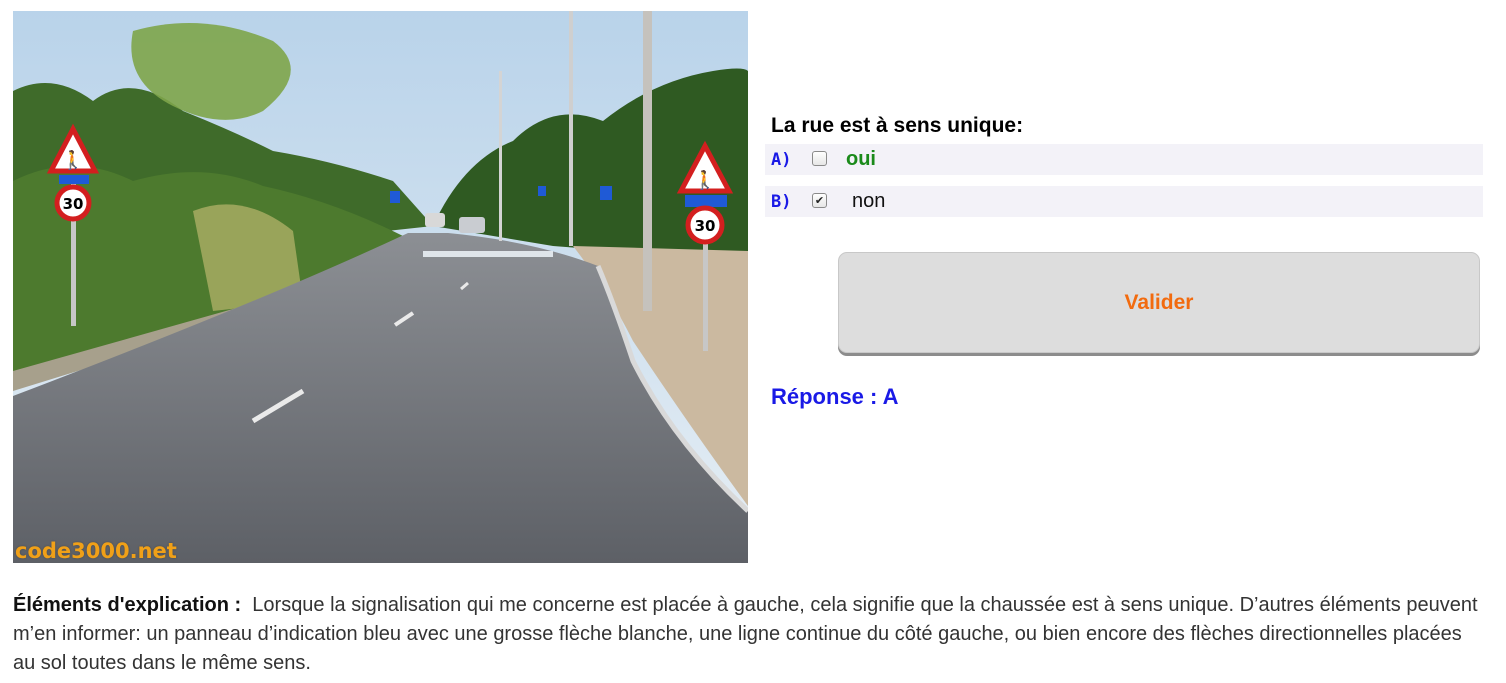 This screenshot has height=683, width=1506. I want to click on explanation-label: Éléments d'explication :, so click(127, 605).